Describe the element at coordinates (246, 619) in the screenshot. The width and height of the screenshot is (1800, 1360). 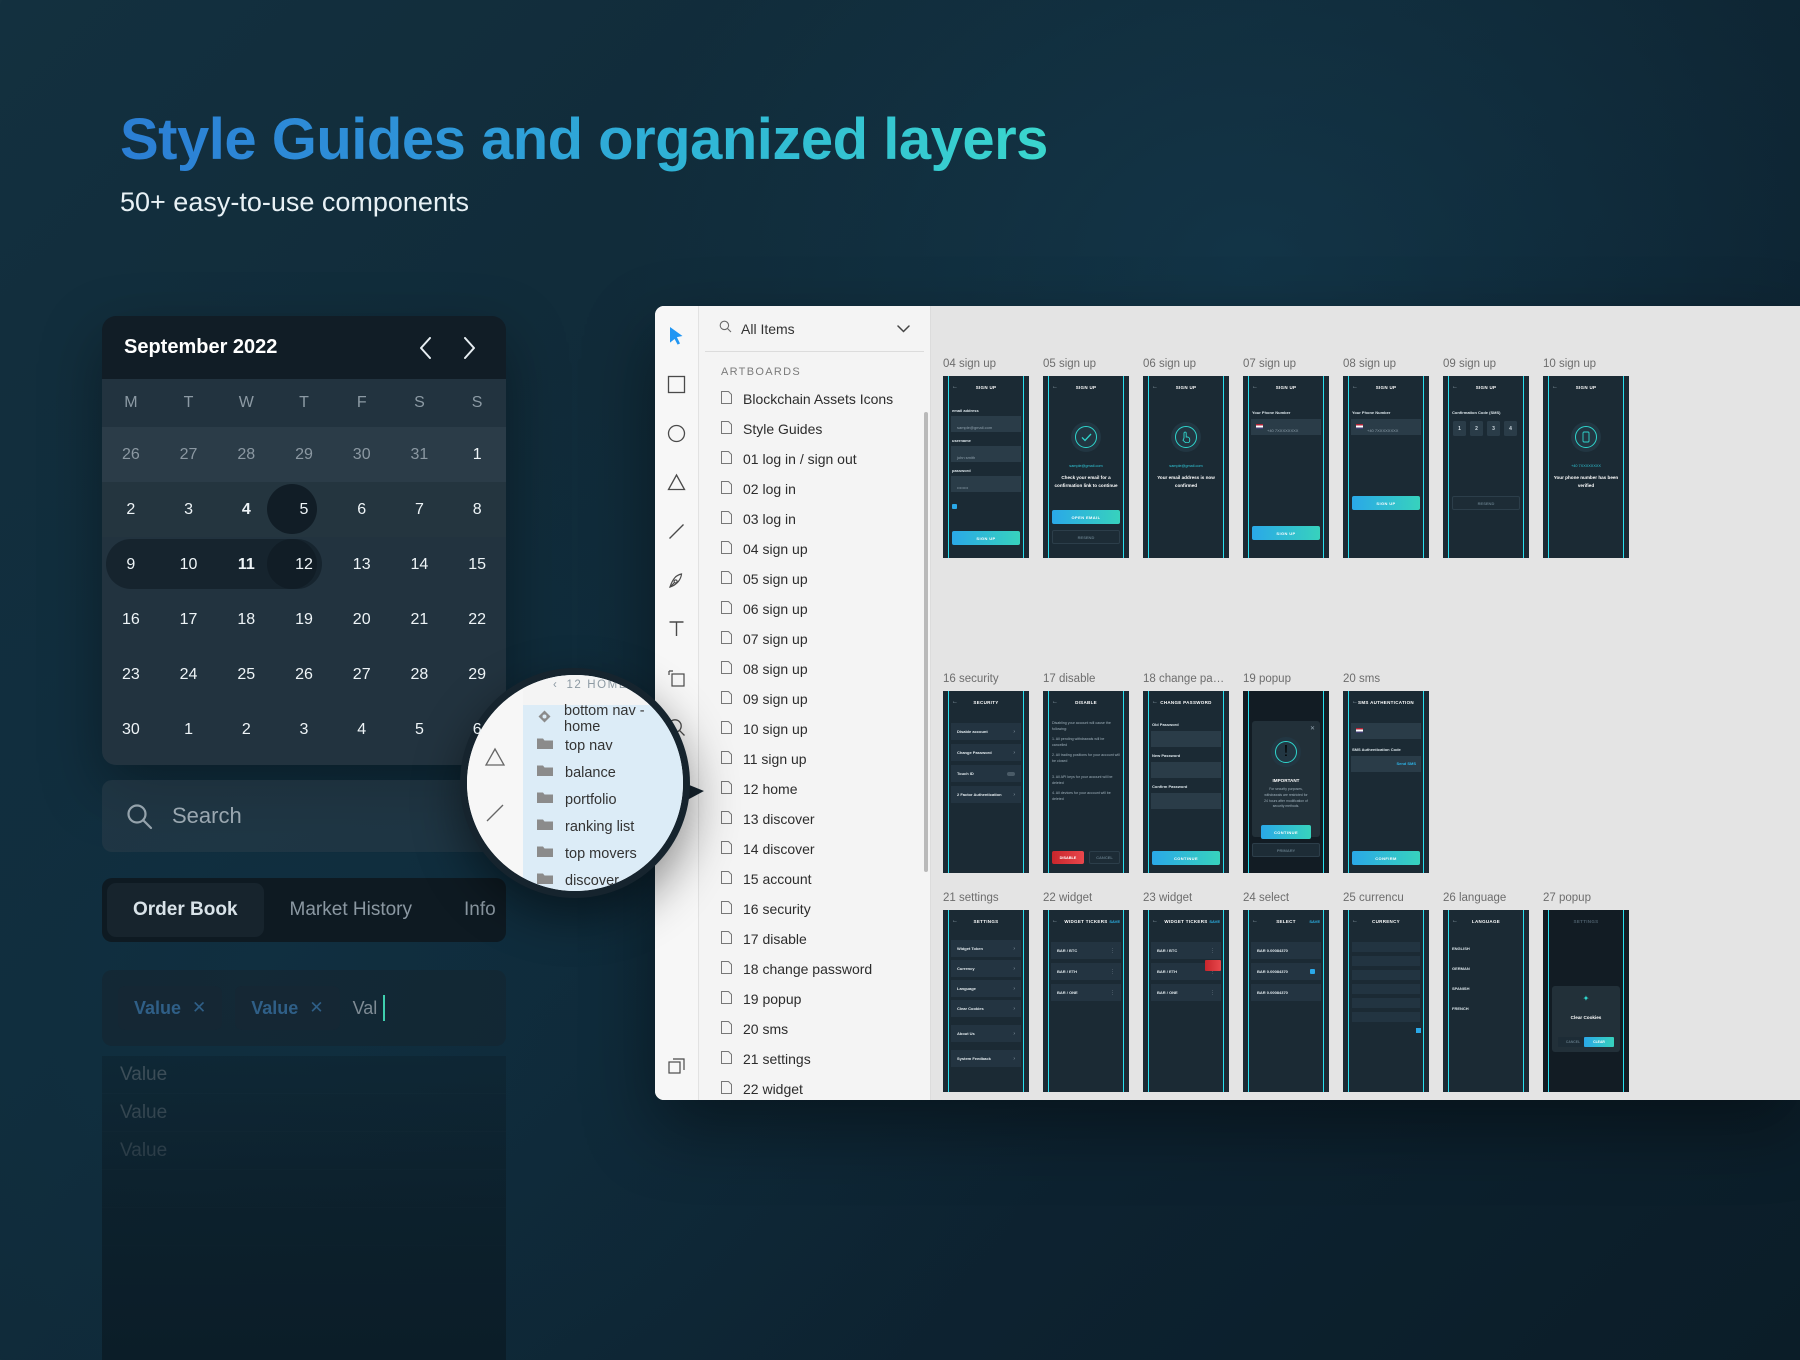
I see `calendar-day: 18` at that location.